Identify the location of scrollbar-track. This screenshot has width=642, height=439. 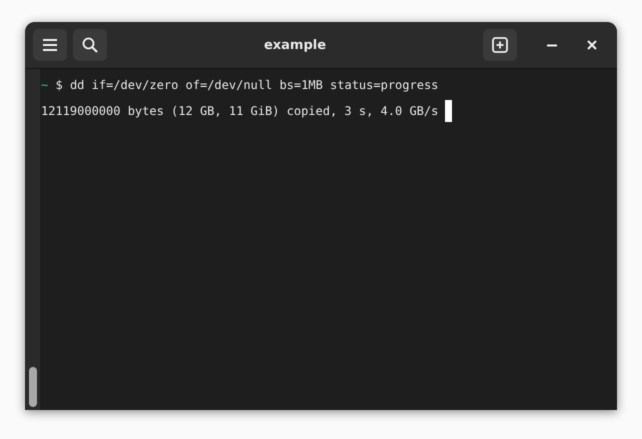
(32, 239).